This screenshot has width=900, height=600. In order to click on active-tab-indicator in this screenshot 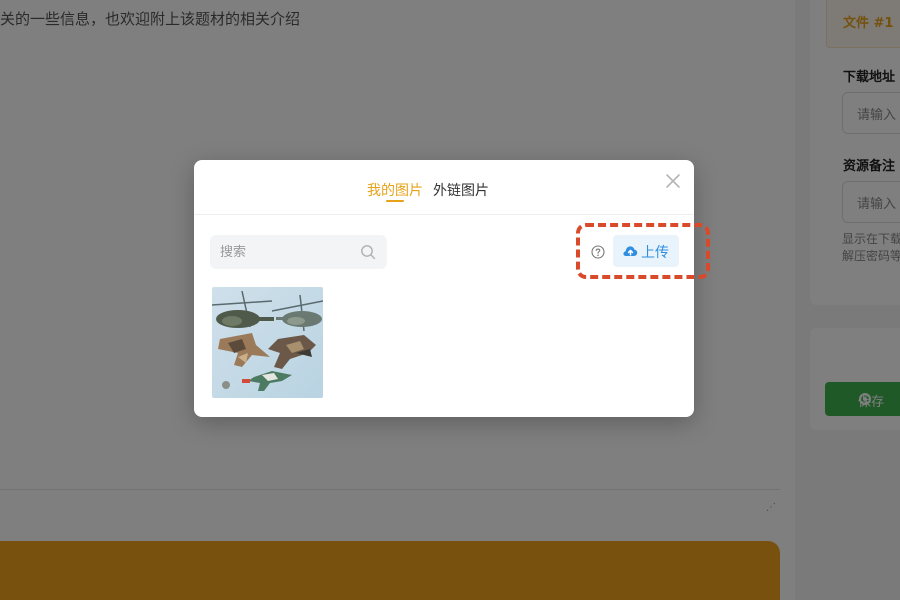, I will do `click(395, 201)`.